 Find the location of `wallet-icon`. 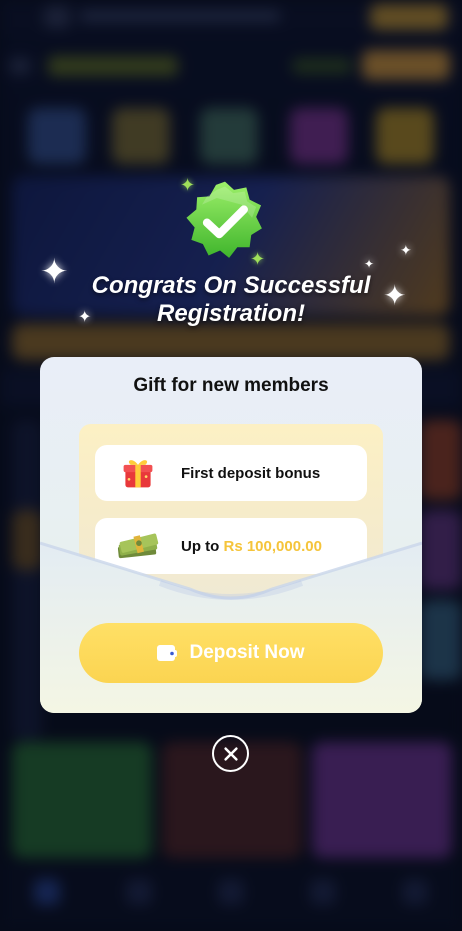

wallet-icon is located at coordinates (167, 653).